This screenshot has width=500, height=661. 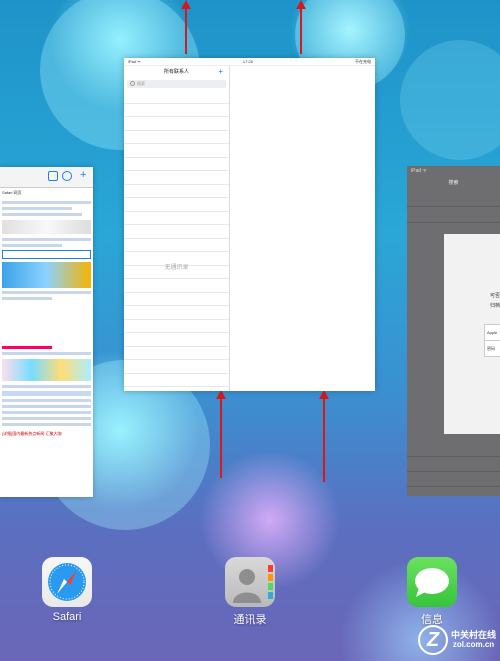 What do you see at coordinates (67, 176) in the screenshot?
I see `cloud-tabs-icon` at bounding box center [67, 176].